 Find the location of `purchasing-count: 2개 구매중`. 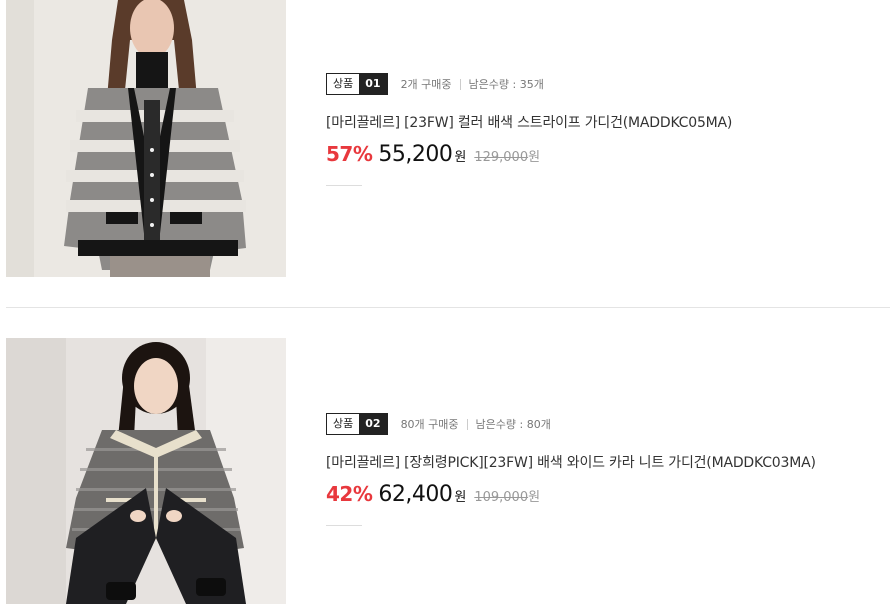

purchasing-count: 2개 구매중 is located at coordinates (426, 84).